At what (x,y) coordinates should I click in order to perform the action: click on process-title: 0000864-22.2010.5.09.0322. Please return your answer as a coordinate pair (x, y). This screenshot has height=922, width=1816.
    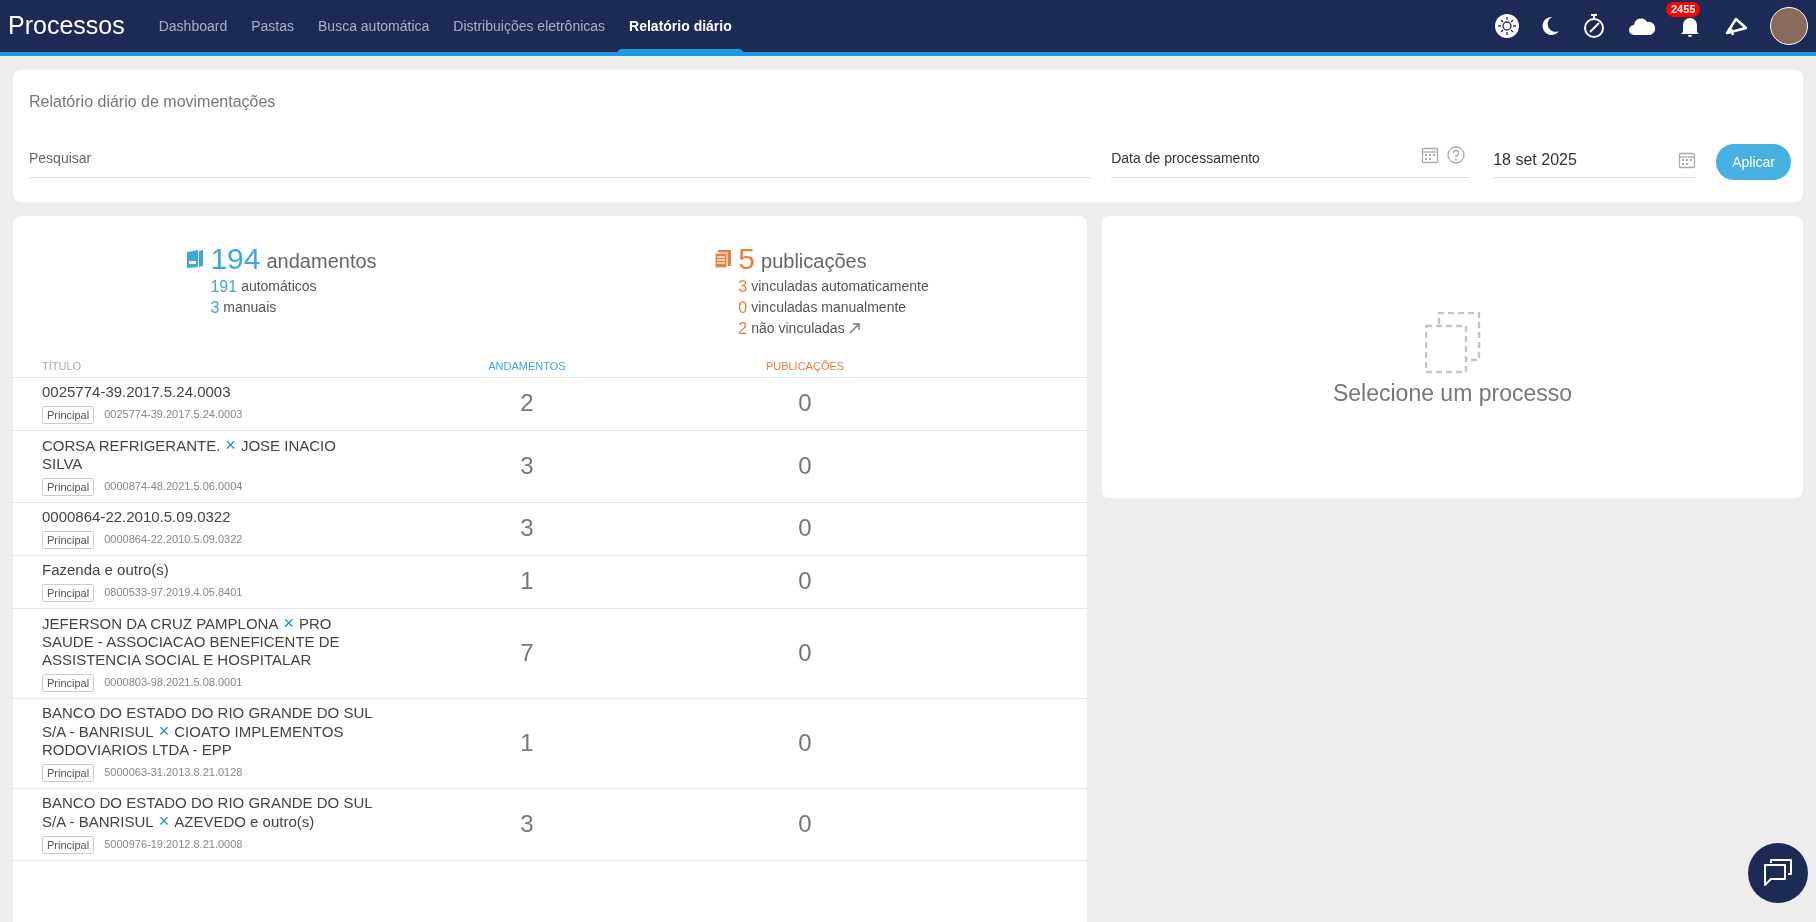
    Looking at the image, I should click on (209, 516).